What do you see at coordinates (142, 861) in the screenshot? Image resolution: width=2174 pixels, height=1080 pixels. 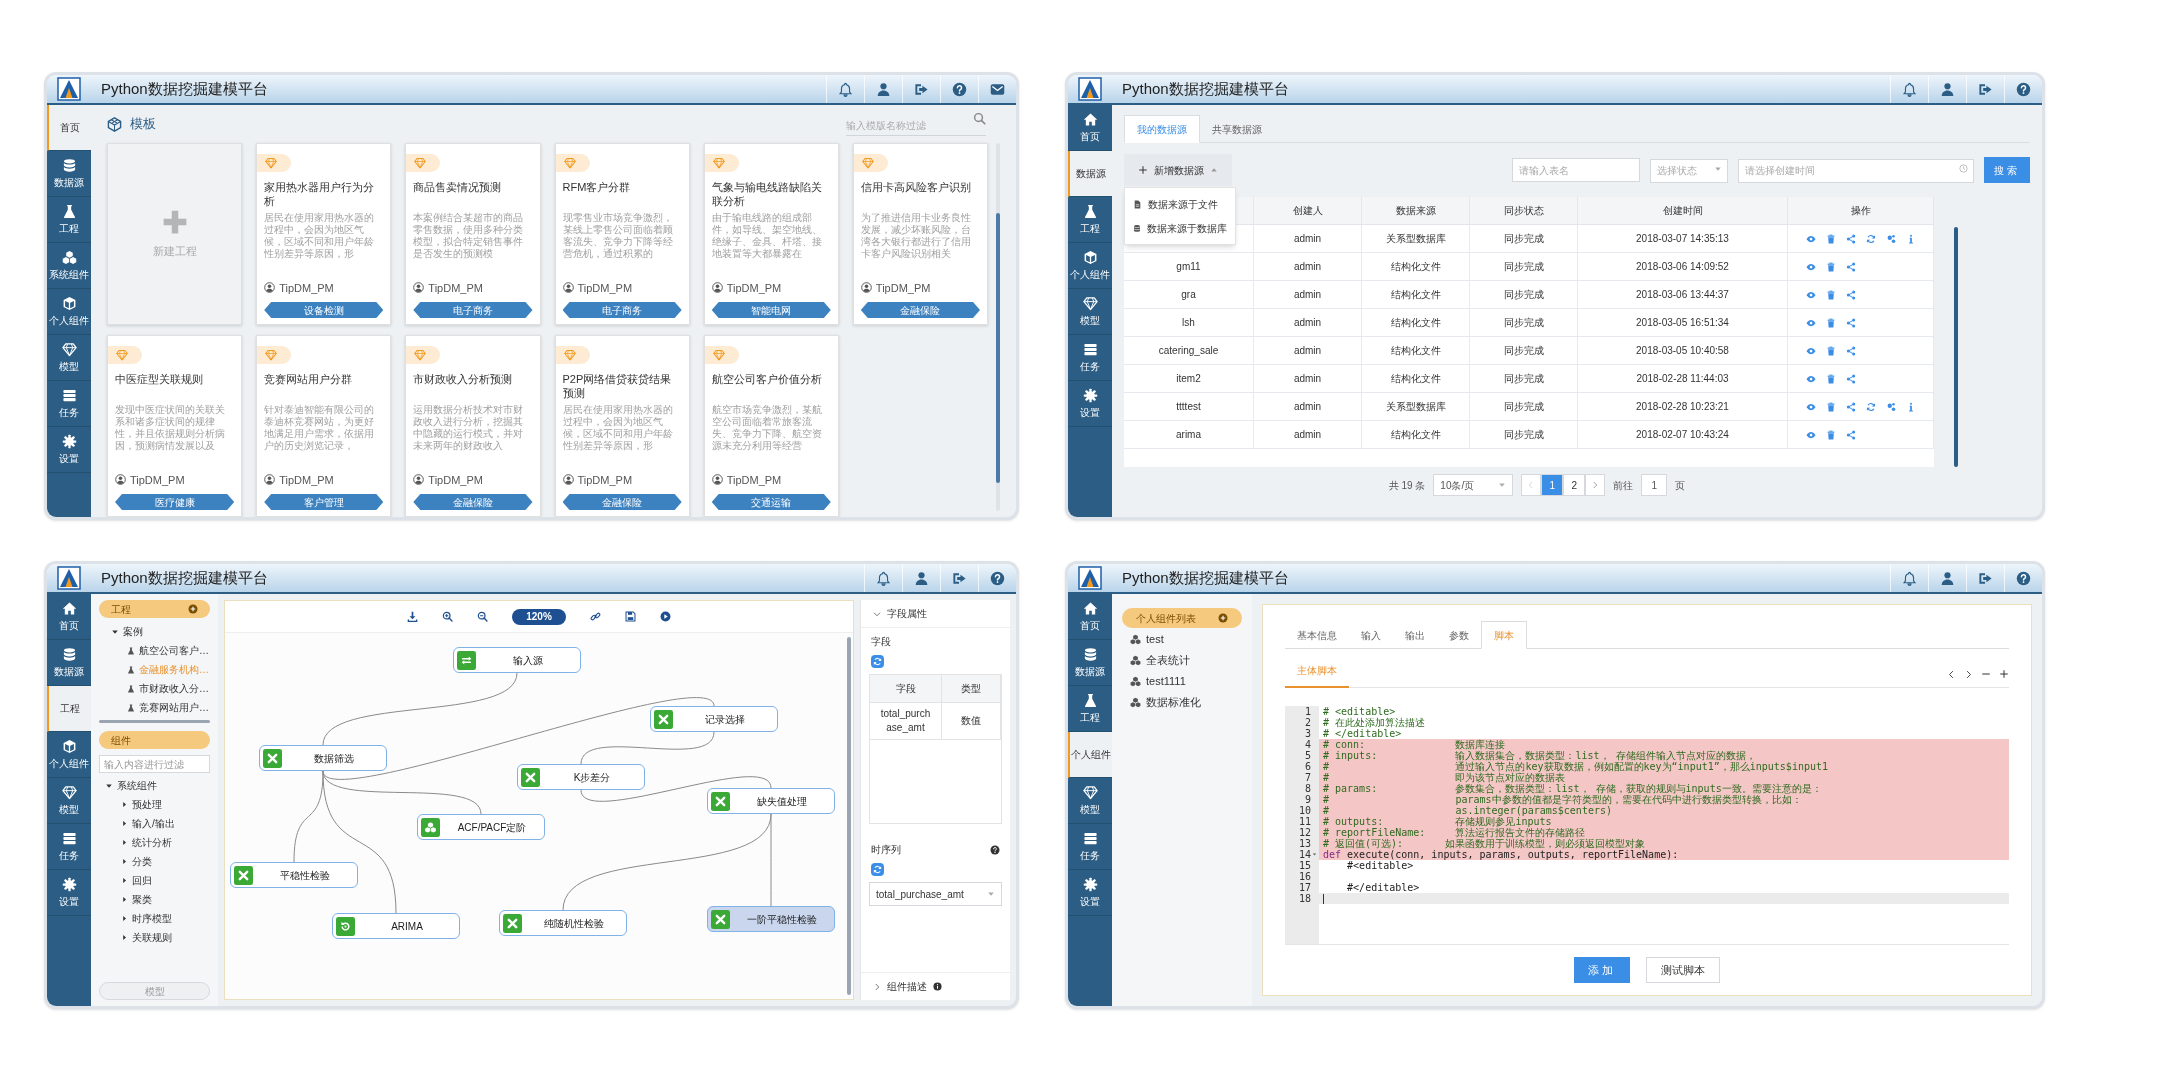 I see `tree-item: 分类` at bounding box center [142, 861].